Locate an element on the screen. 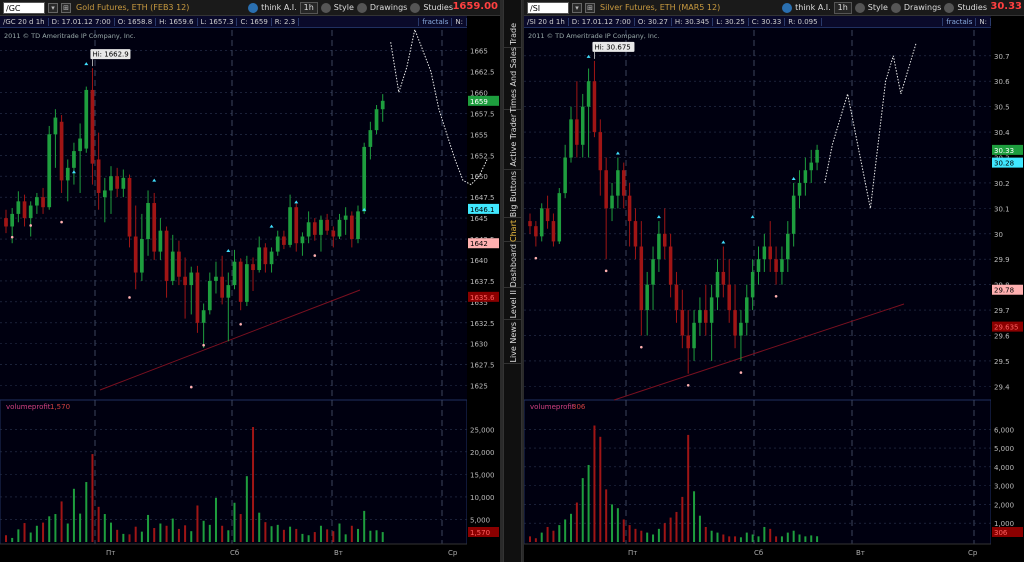  side-tab-live-news: Live News is located at coordinates (513, 343).